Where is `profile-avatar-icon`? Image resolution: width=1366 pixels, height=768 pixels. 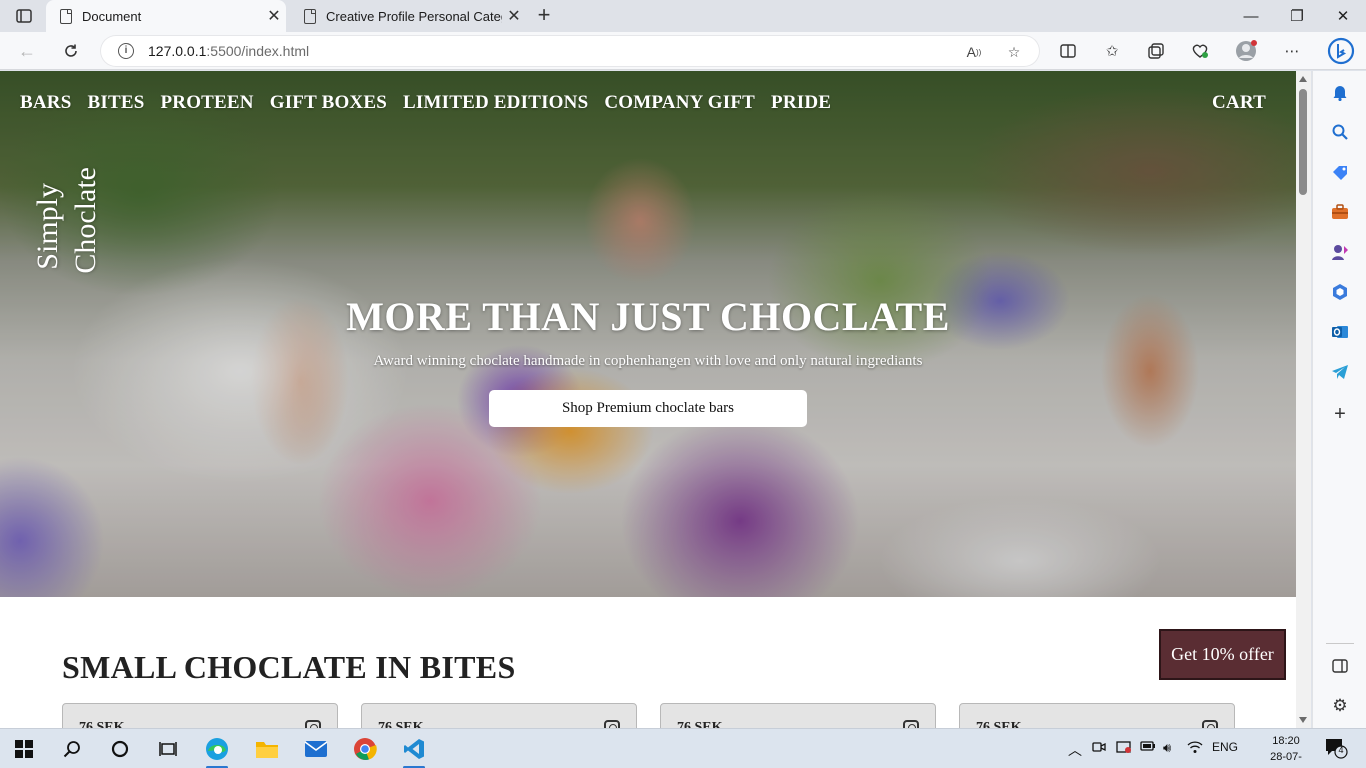 profile-avatar-icon is located at coordinates (1246, 51).